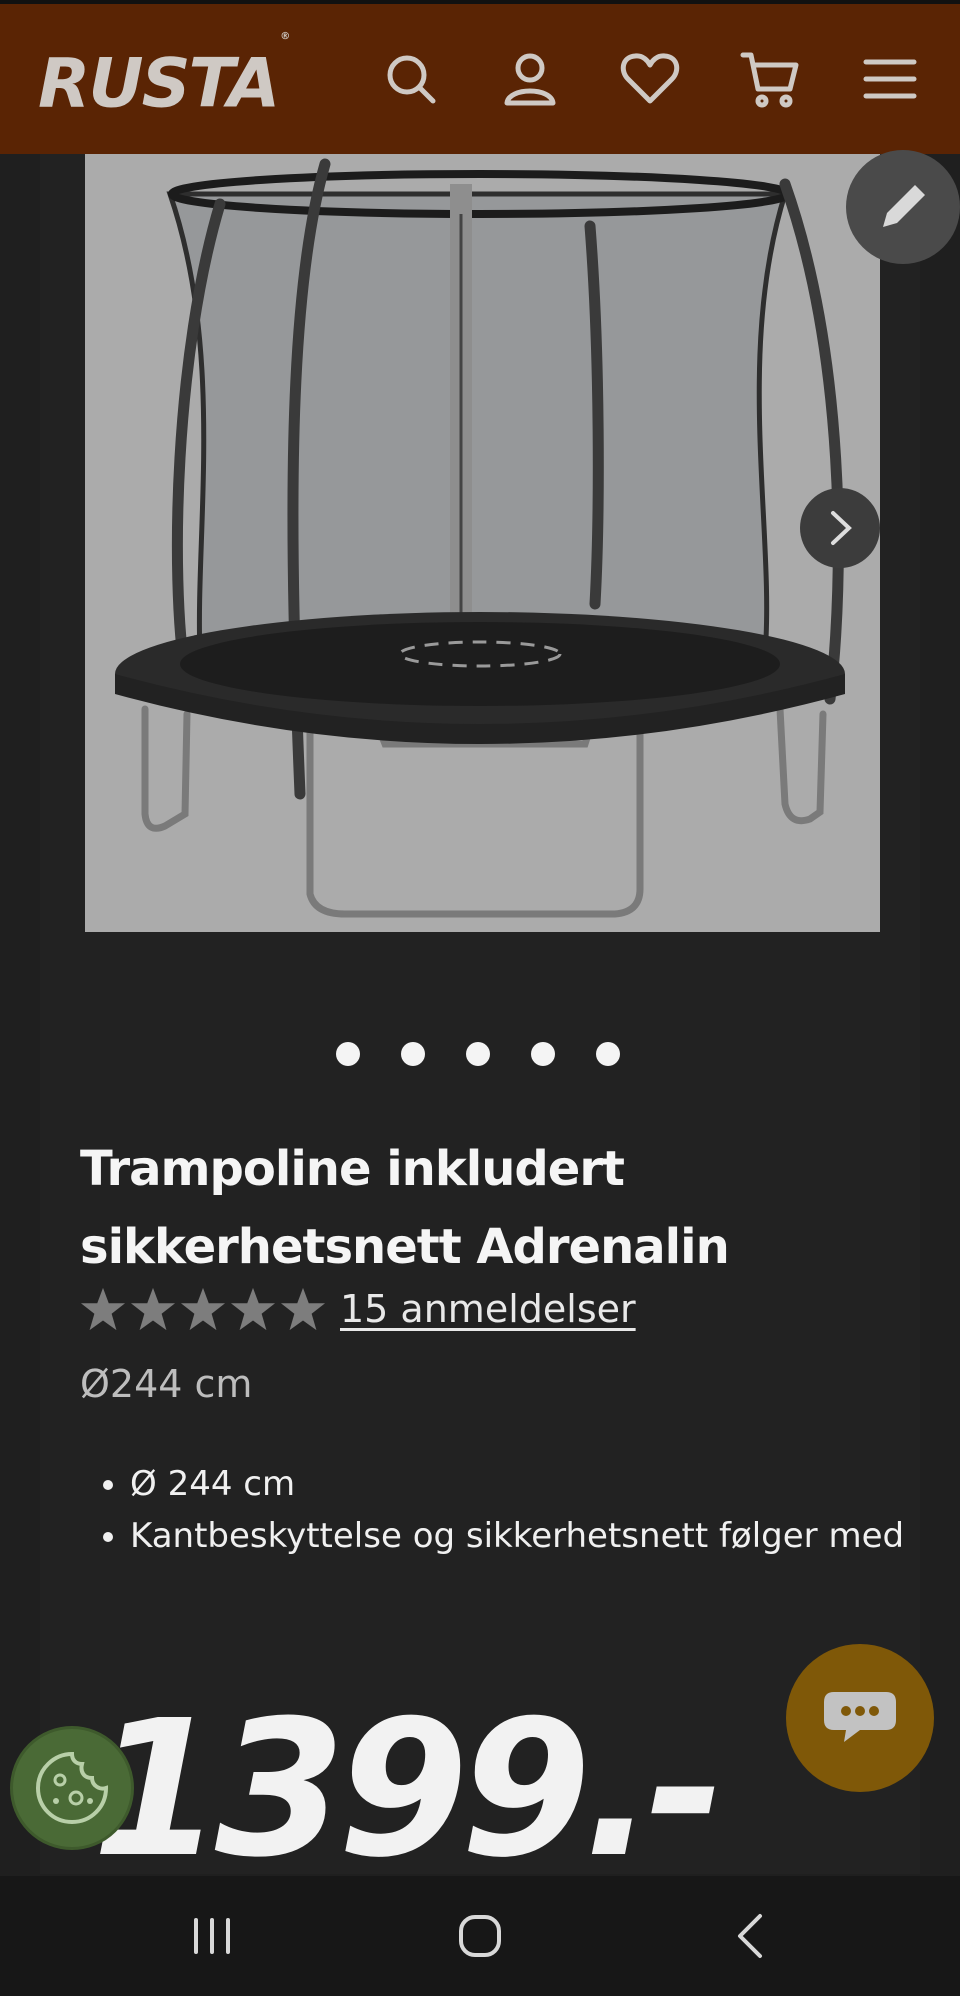  I want to click on search-icon, so click(411, 79).